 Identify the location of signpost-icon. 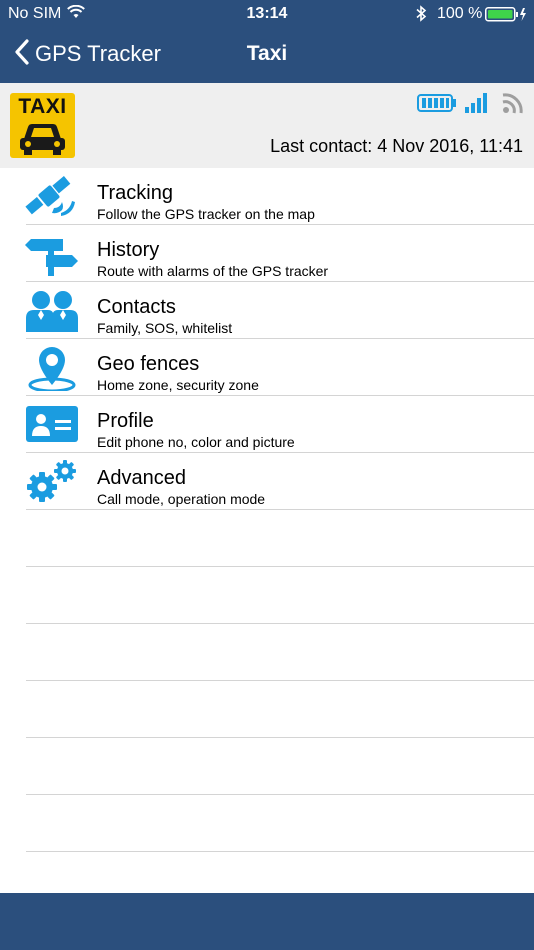
(52, 254).